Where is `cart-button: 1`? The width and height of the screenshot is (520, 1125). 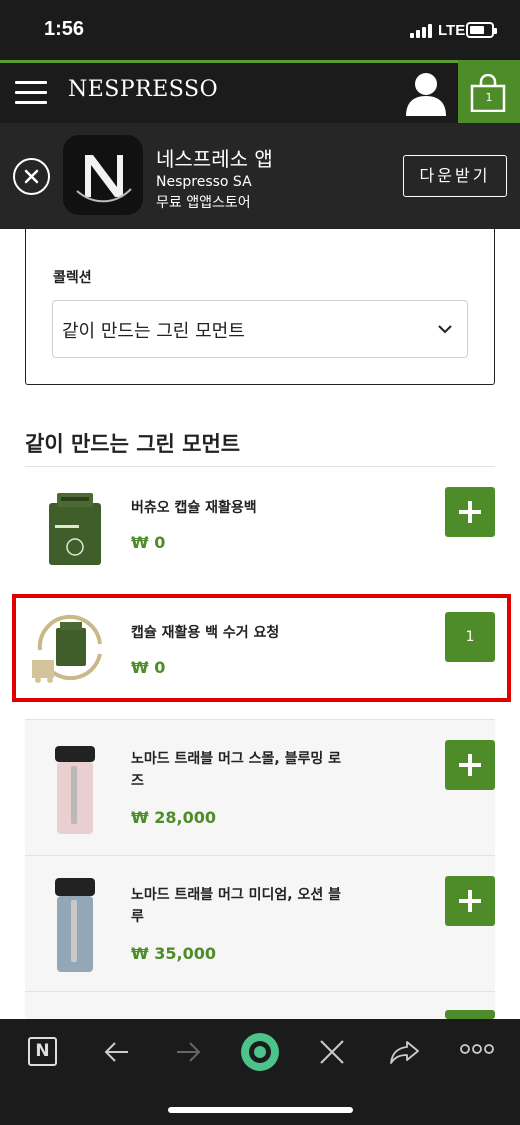 cart-button: 1 is located at coordinates (489, 91).